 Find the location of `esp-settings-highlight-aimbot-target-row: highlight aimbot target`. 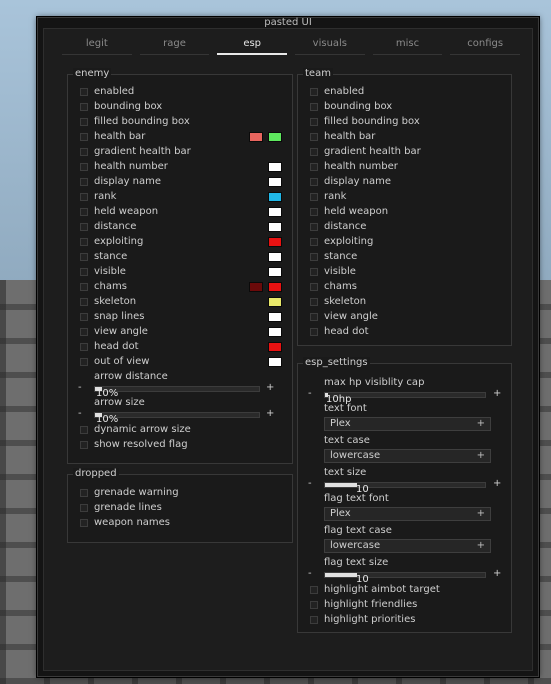

esp-settings-highlight-aimbot-target-row: highlight aimbot target is located at coordinates (404, 589).